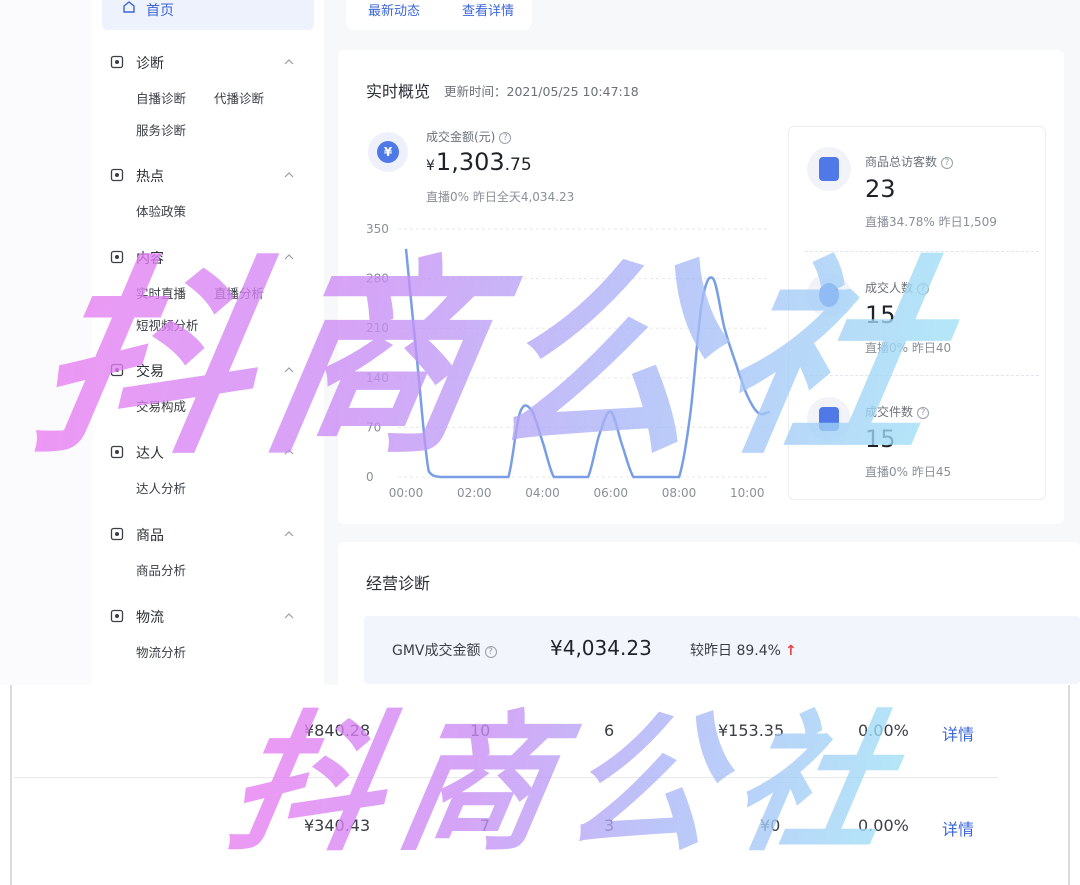  What do you see at coordinates (918, 187) in the screenshot?
I see `stat-visitors: 商品总访客数? 23 直播34.78% 昨日1,509` at bounding box center [918, 187].